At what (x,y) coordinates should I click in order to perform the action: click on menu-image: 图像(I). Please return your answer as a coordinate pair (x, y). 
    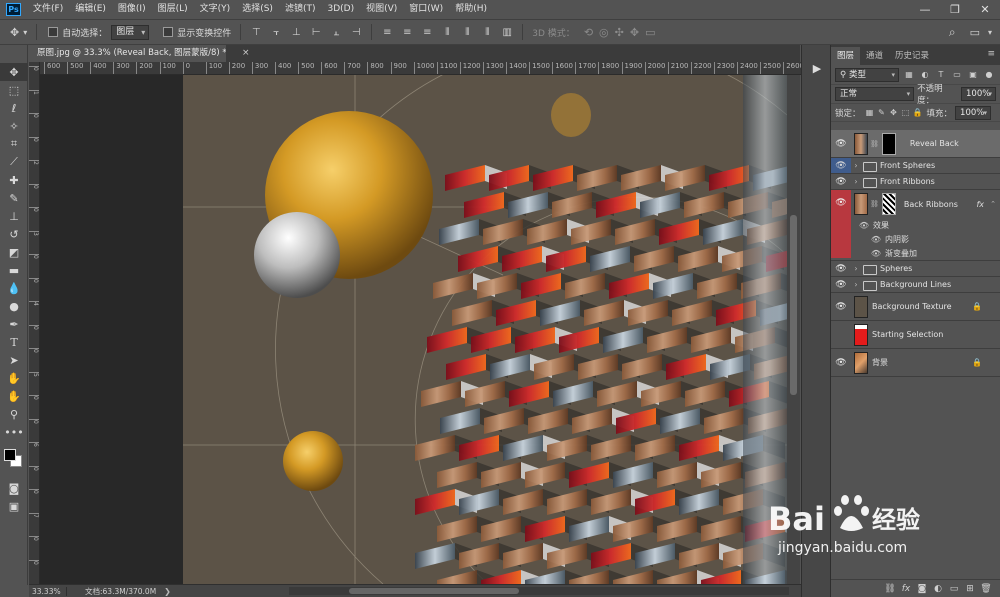
    Looking at the image, I should click on (132, 9).